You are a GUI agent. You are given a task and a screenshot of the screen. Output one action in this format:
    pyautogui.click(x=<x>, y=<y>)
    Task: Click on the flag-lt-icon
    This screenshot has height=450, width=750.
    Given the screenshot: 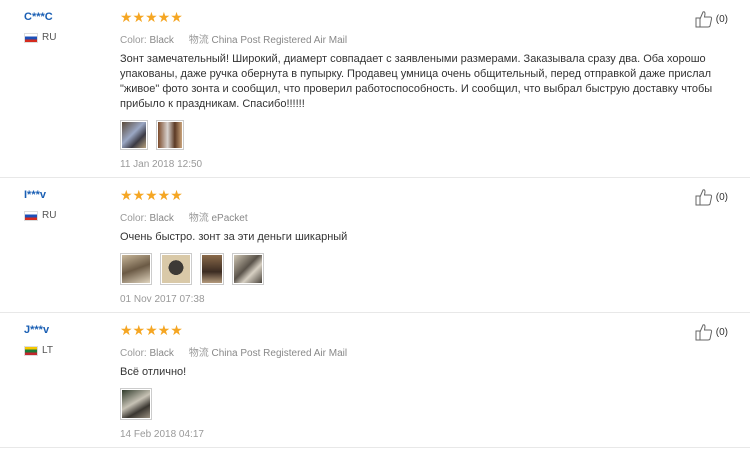 What is the action you would take?
    pyautogui.click(x=31, y=350)
    